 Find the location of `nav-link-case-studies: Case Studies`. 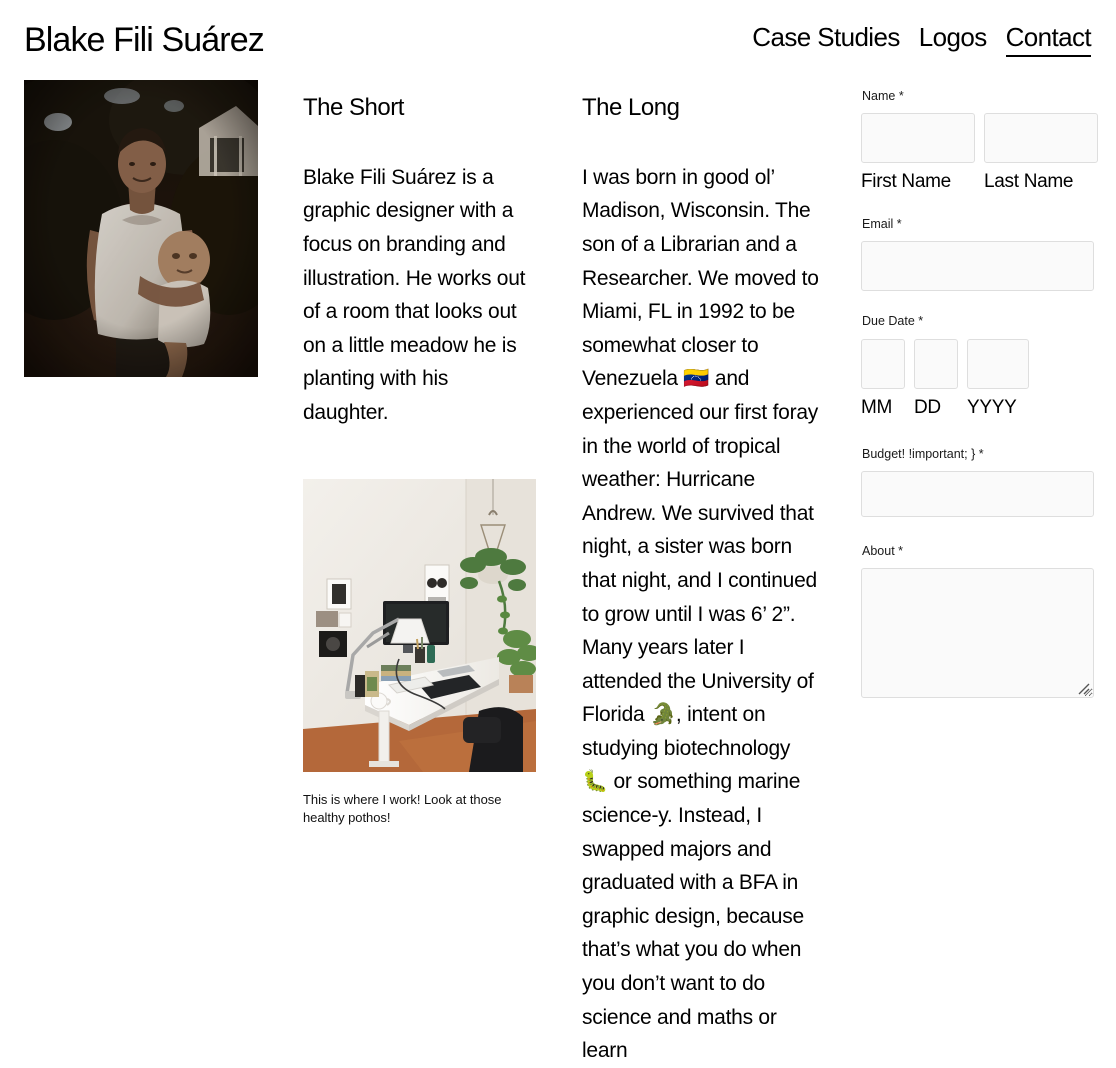

nav-link-case-studies: Case Studies is located at coordinates (826, 37).